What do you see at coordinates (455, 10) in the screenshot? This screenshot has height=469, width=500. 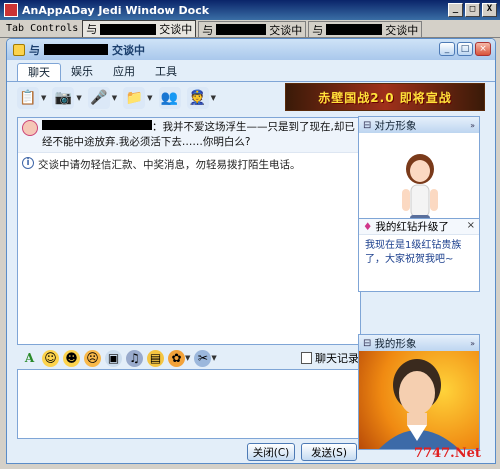 I see `minimize-button: _` at bounding box center [455, 10].